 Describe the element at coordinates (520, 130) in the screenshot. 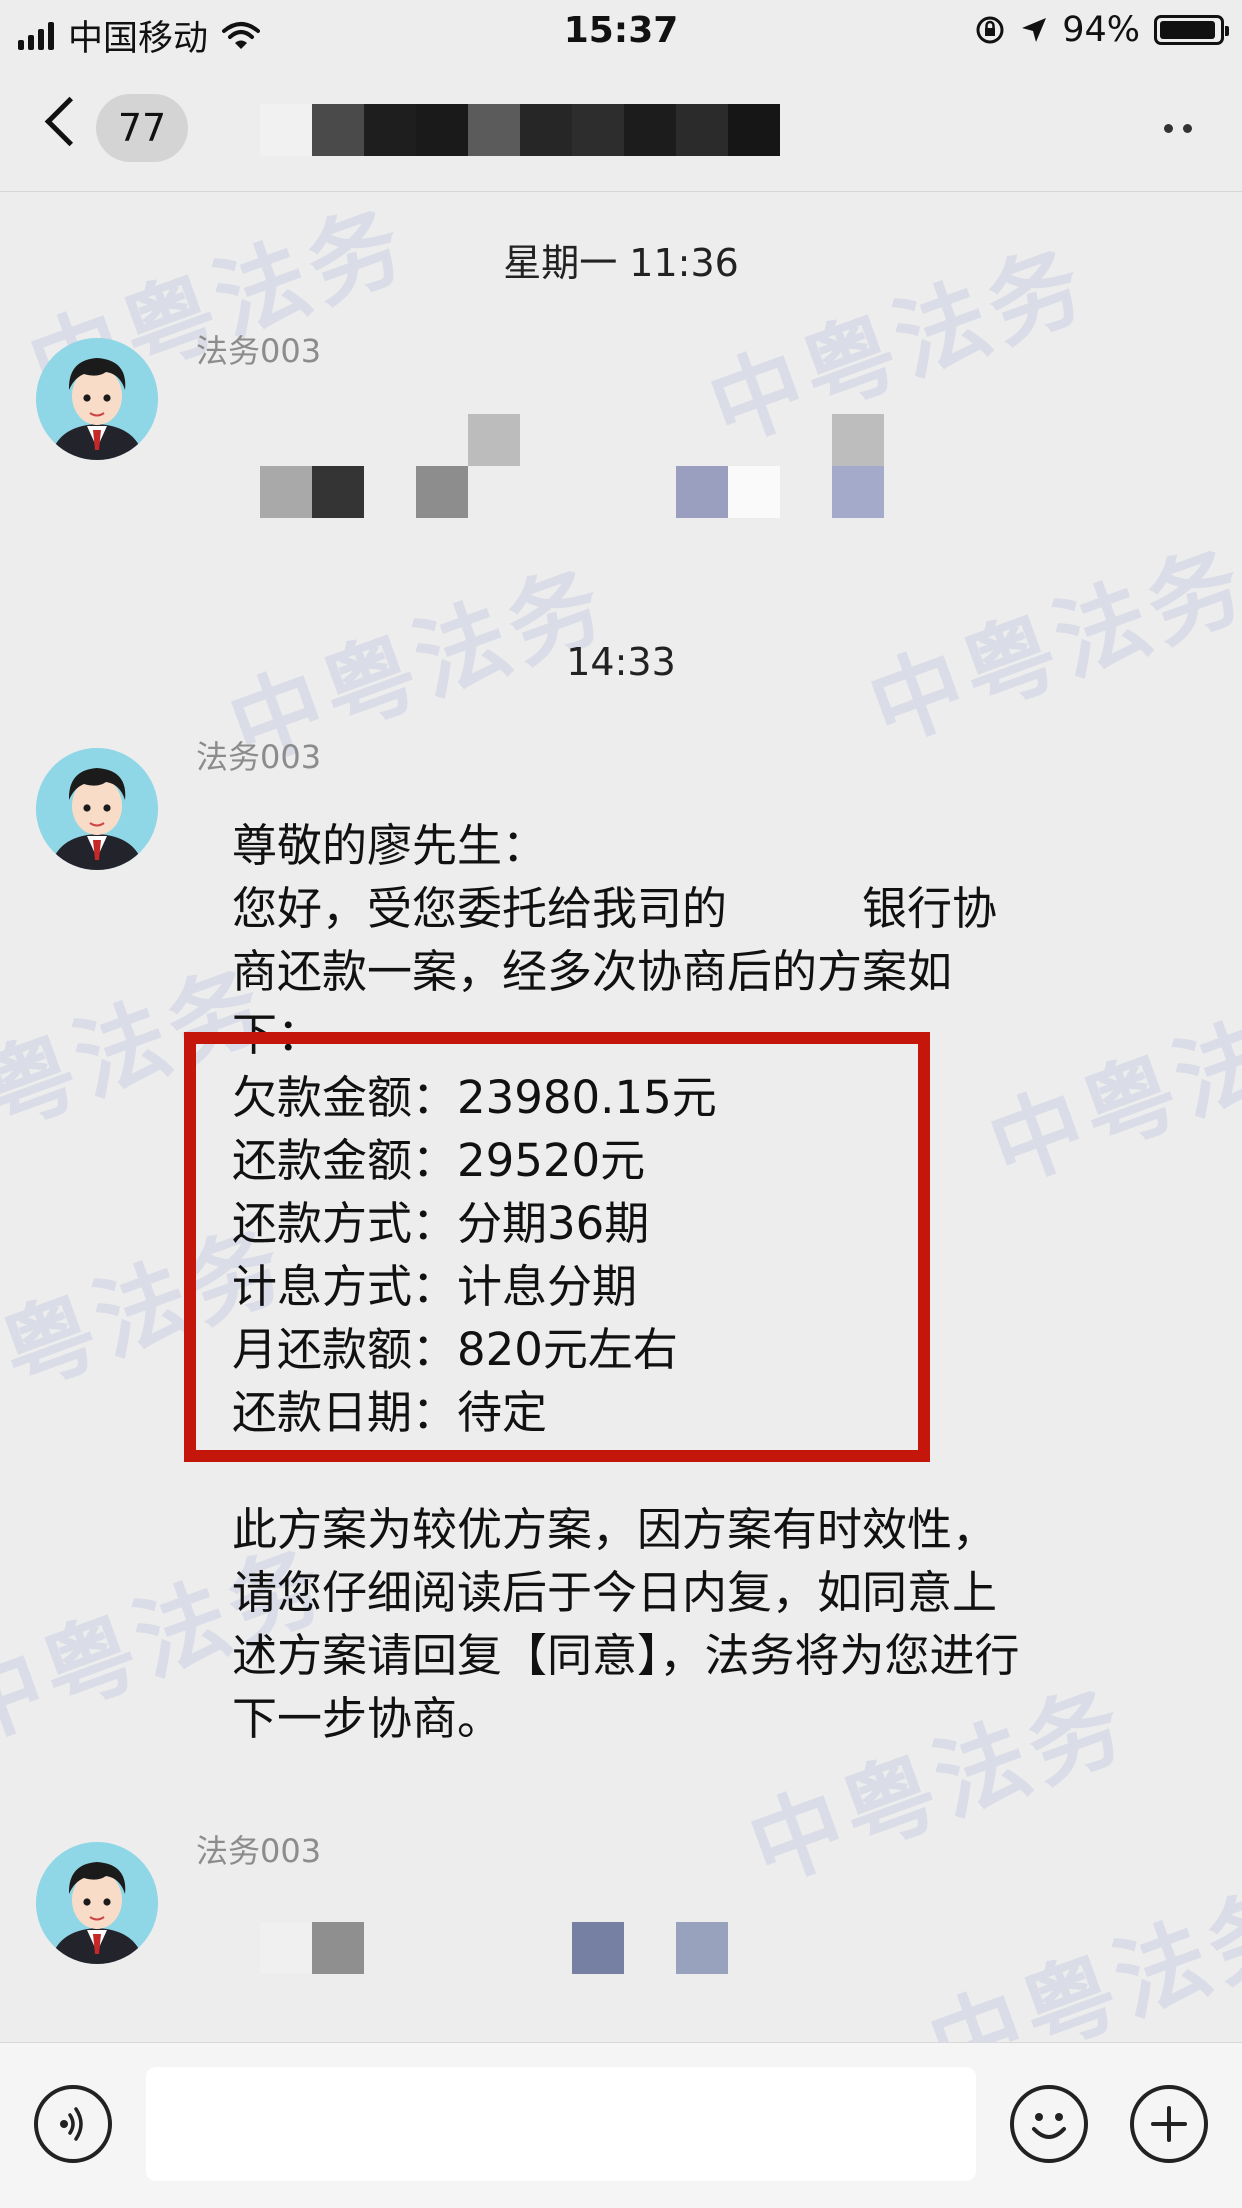

I see `chat-title-redacted` at that location.